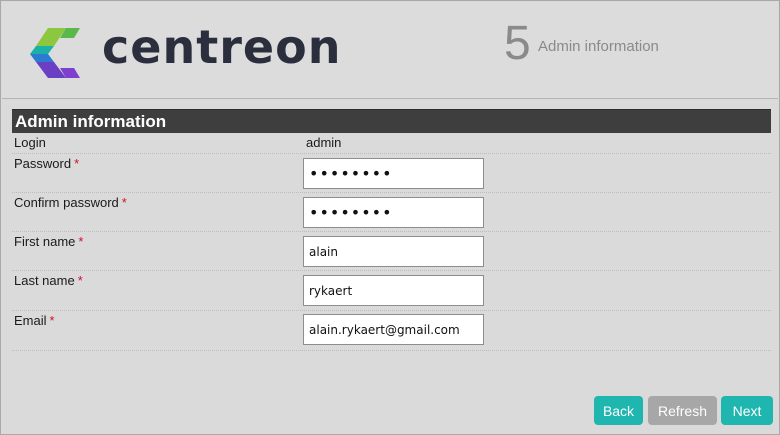 The image size is (780, 435). What do you see at coordinates (48, 280) in the screenshot?
I see `last-name-label: Last name *` at bounding box center [48, 280].